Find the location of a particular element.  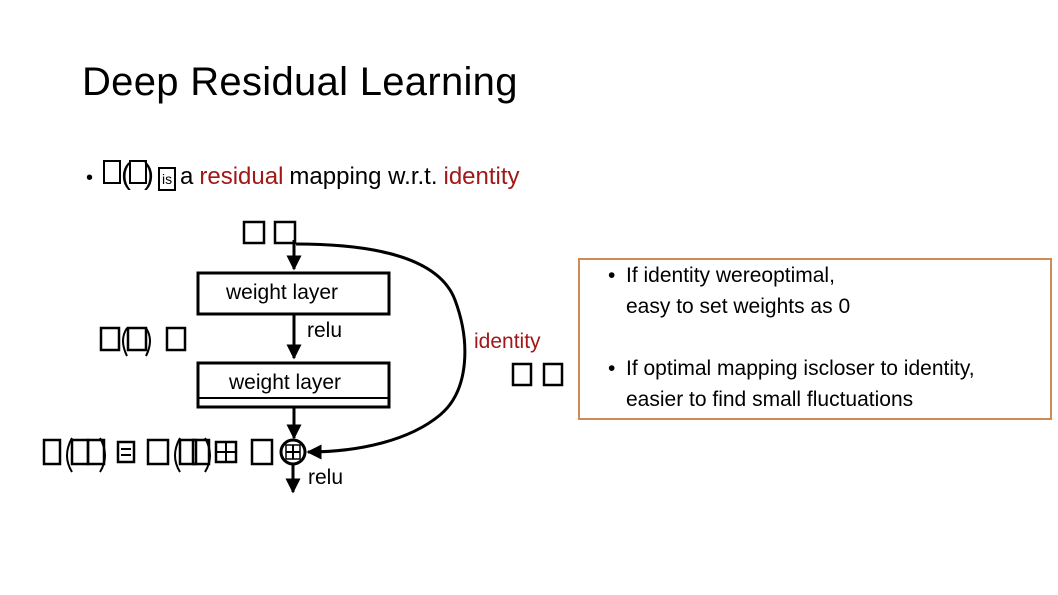

output-equation is located at coordinates (158, 455).